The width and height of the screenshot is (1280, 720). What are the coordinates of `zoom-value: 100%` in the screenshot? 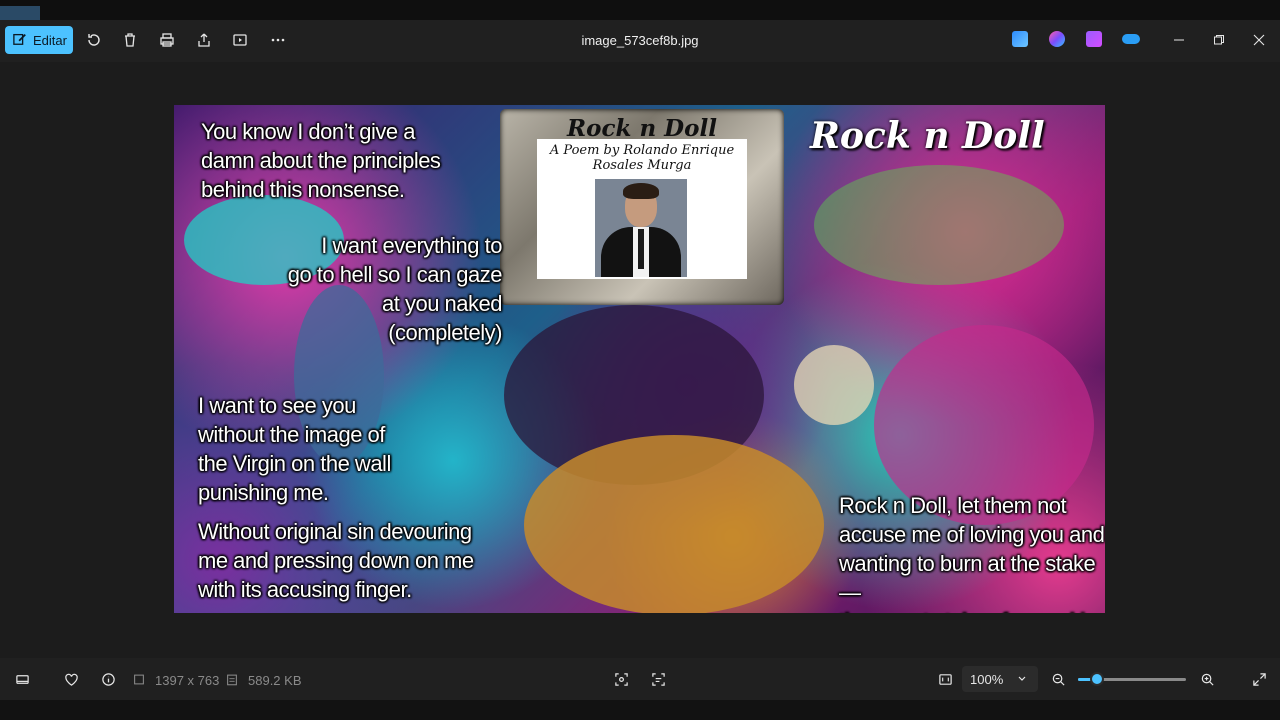 It's located at (987, 679).